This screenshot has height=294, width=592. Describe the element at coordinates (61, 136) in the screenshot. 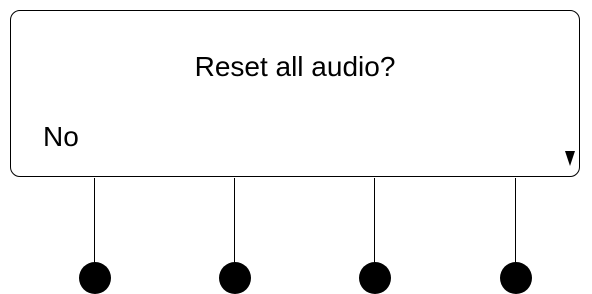

I see `selected-option: No` at that location.